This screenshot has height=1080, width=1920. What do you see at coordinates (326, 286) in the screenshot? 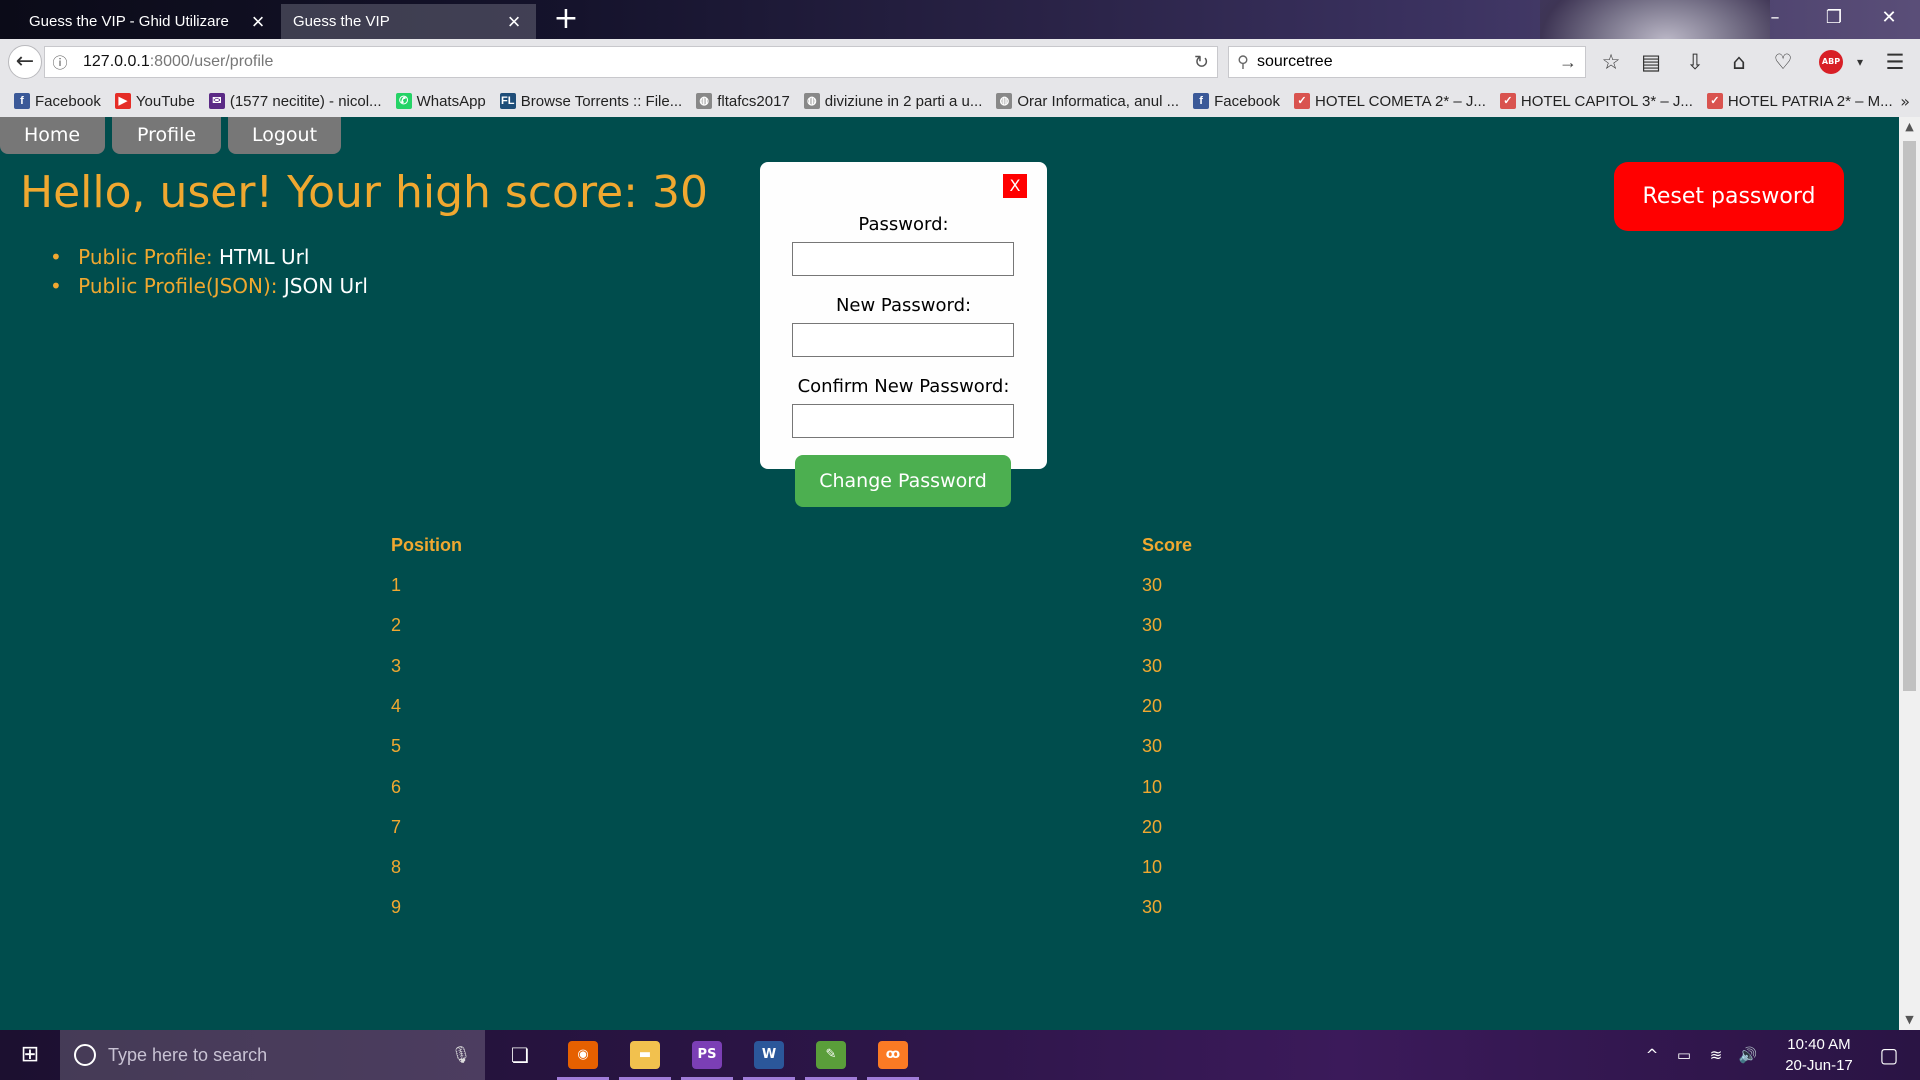
I see `json-url-link: JSON Url` at bounding box center [326, 286].